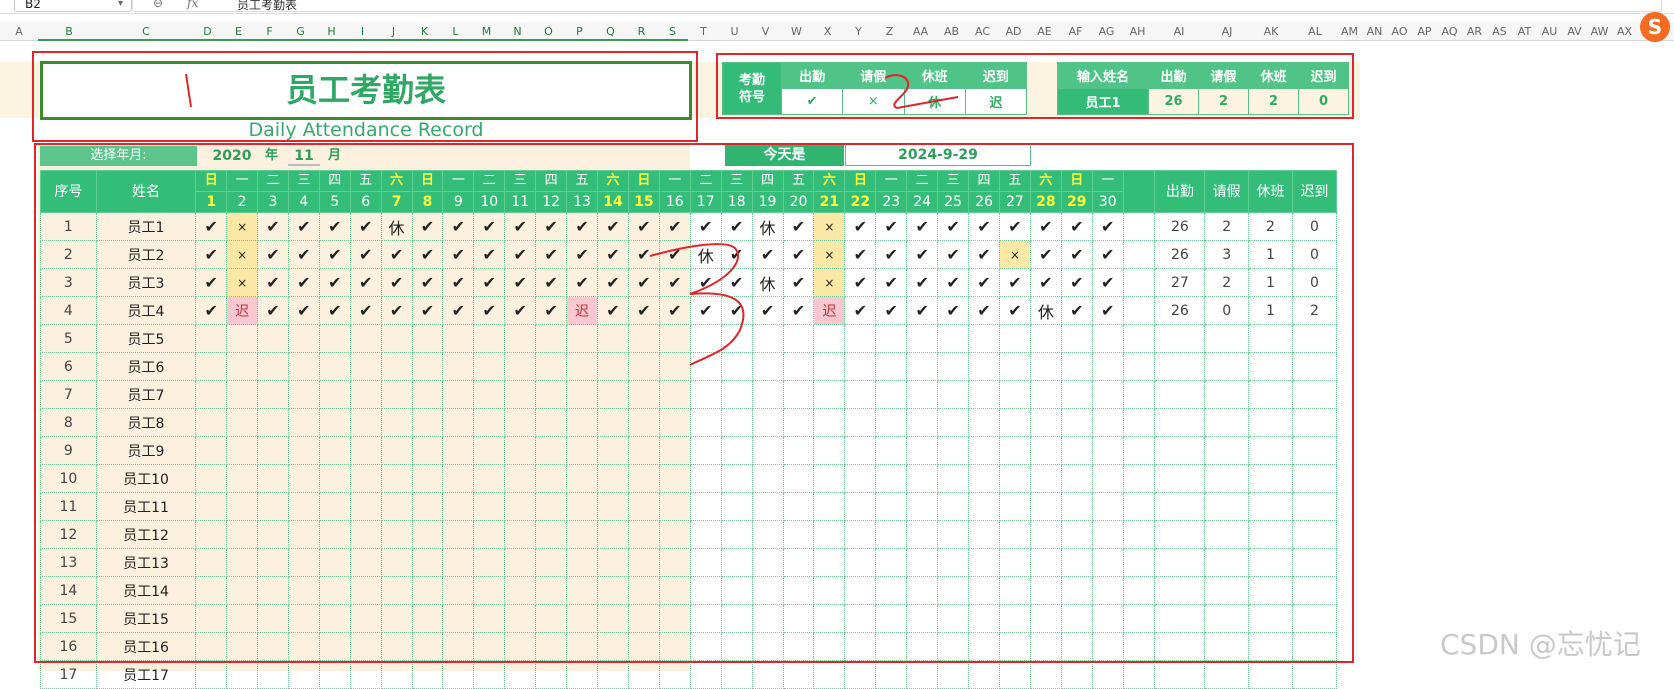  Describe the element at coordinates (858, 31) in the screenshot. I see `column-header-y: Y` at that location.